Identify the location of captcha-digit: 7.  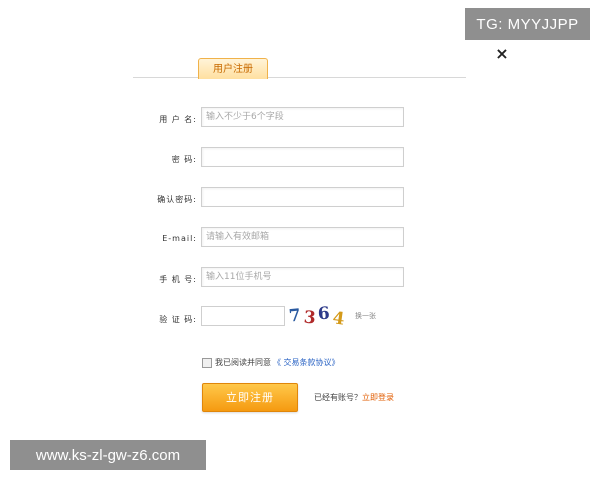
(295, 316).